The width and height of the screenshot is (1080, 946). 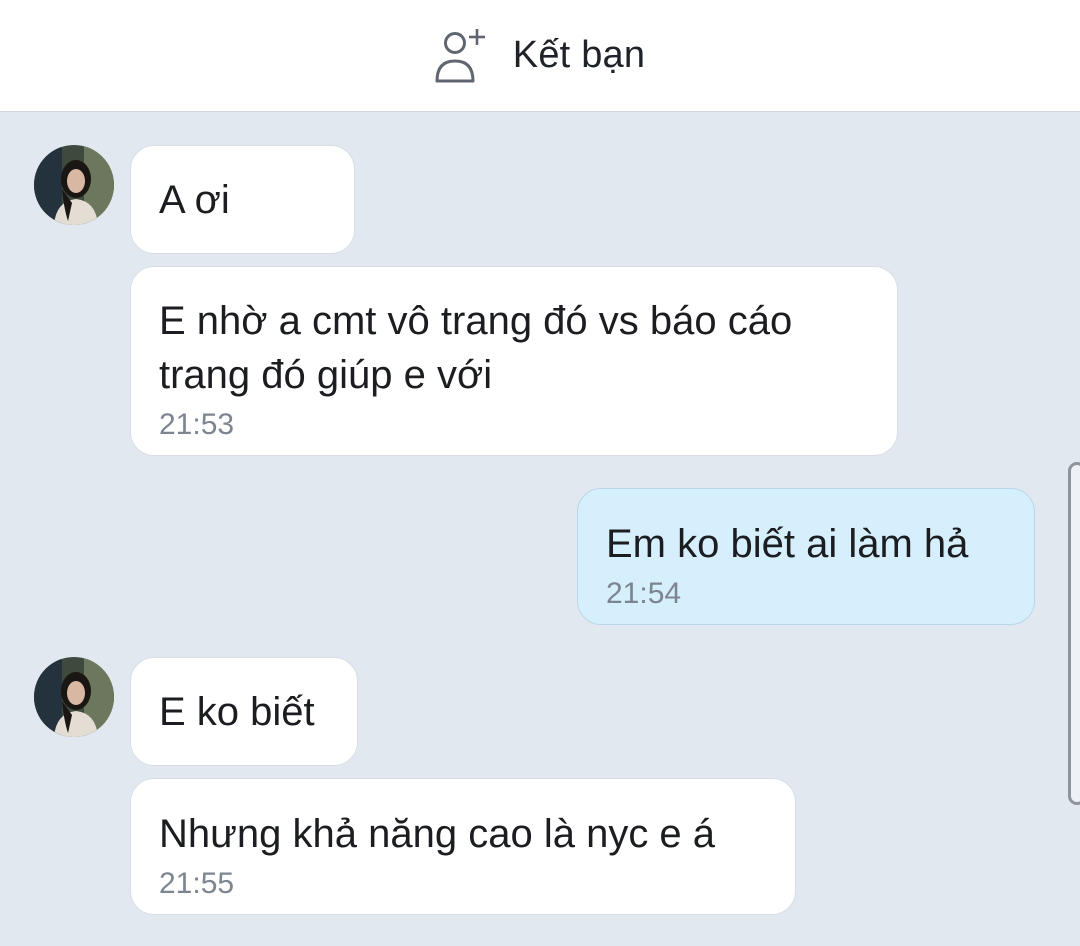 I want to click on add-user-icon, so click(x=460, y=55).